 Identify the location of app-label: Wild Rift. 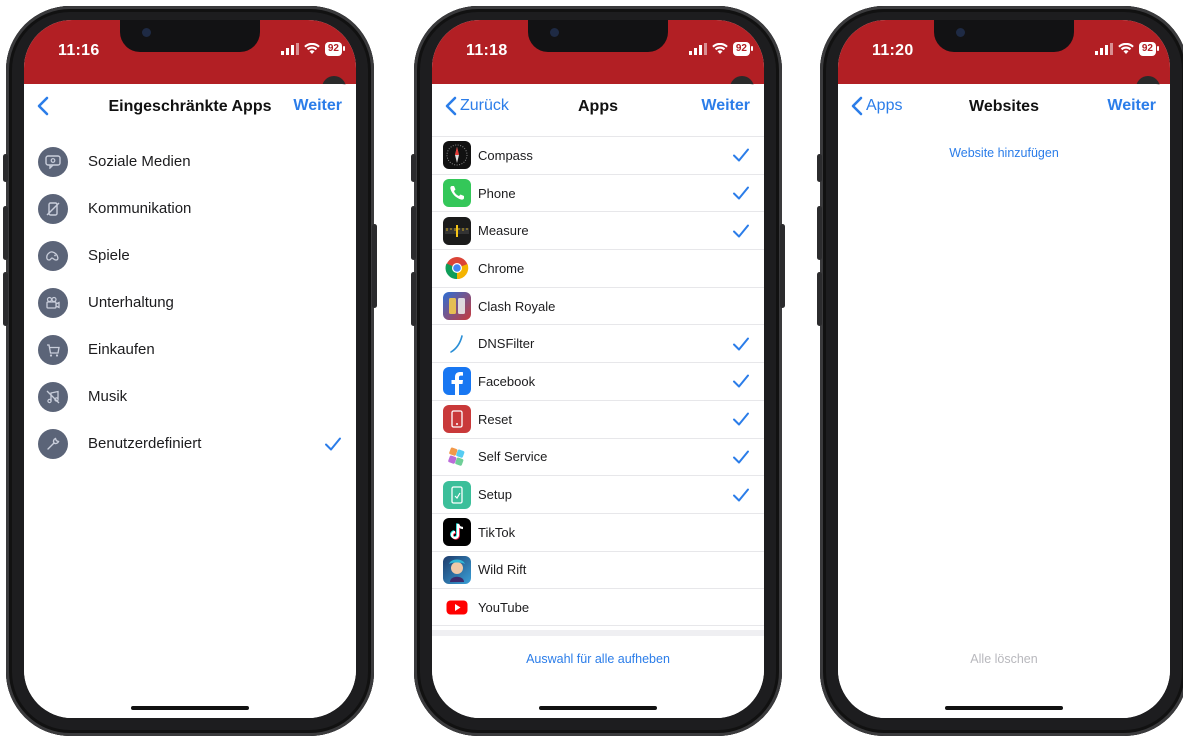
(502, 570).